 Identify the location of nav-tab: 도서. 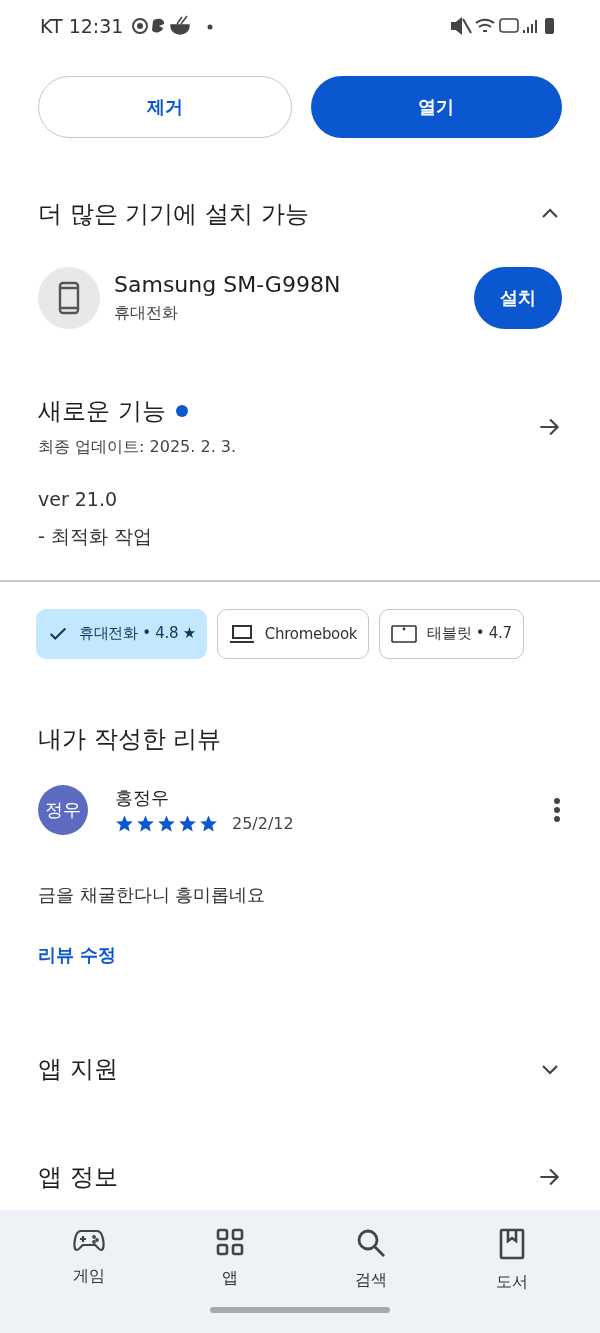
(511, 1260).